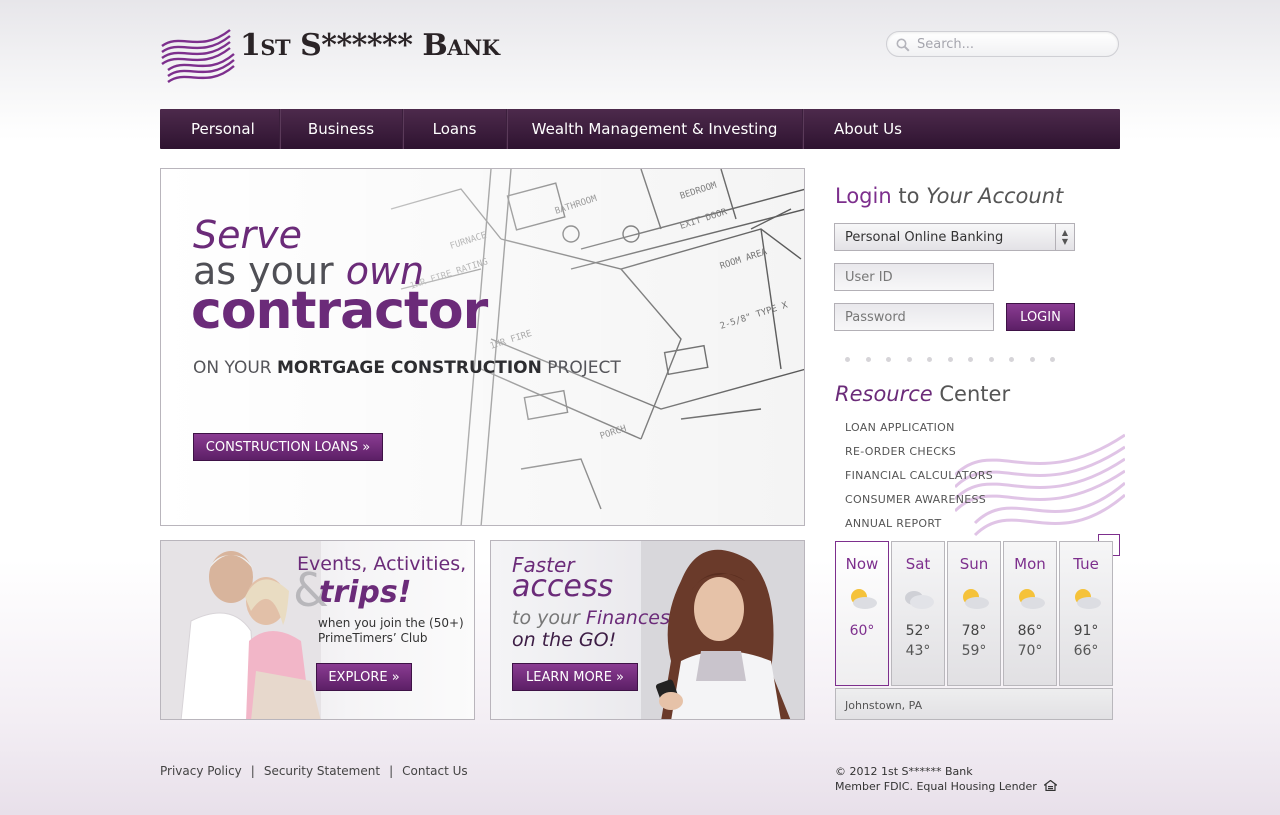 The image size is (1280, 815). Describe the element at coordinates (581, 368) in the screenshot. I see `hero-tag-suffix: PROJECT` at that location.